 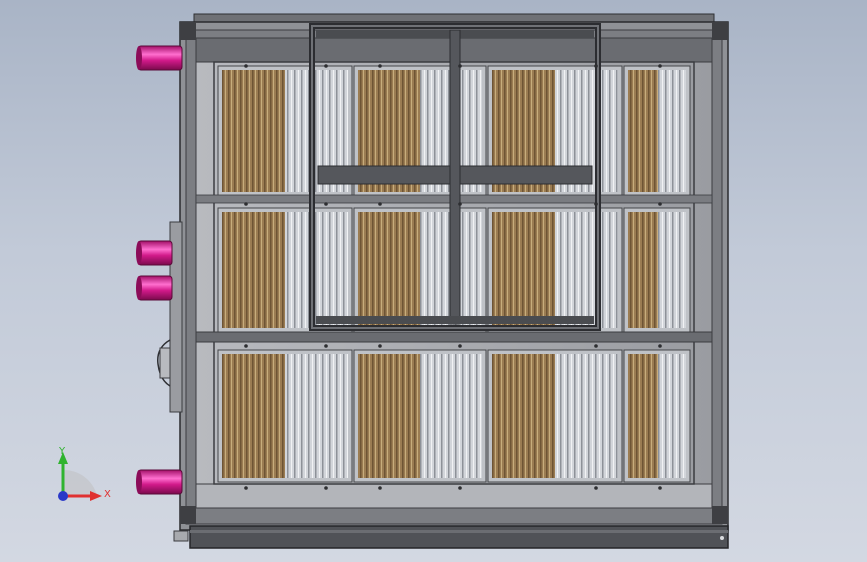 What do you see at coordinates (154, 253) in the screenshot?
I see `pipe-middle-upper` at bounding box center [154, 253].